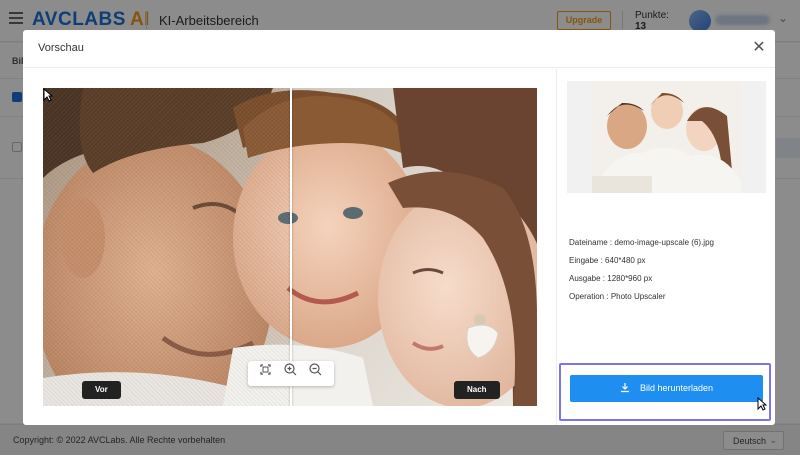 The height and width of the screenshot is (455, 800). I want to click on dialog-title: Vorschau, so click(61, 48).